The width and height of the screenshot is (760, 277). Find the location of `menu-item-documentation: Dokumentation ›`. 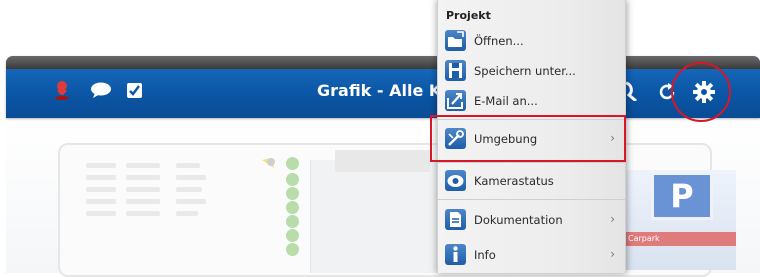

menu-item-documentation: Dokumentation › is located at coordinates (531, 220).